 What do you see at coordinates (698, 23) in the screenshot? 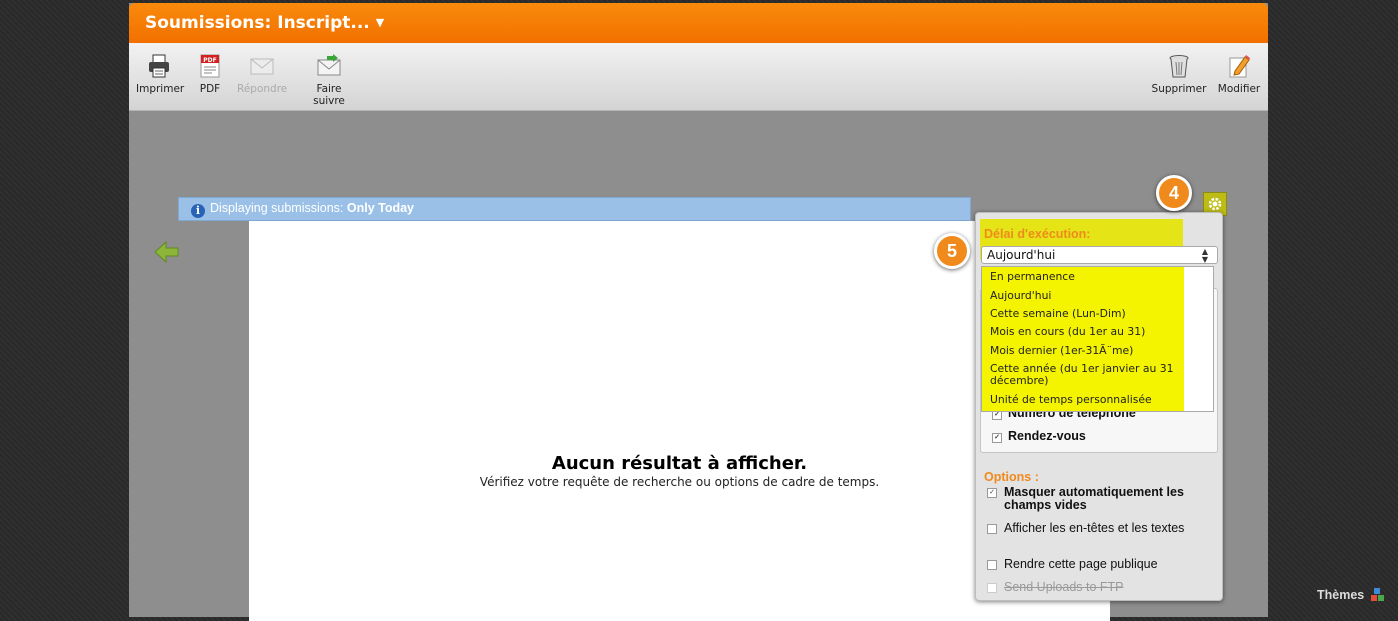
I see `title-bar: Soumissions: Inscript... ▼` at bounding box center [698, 23].